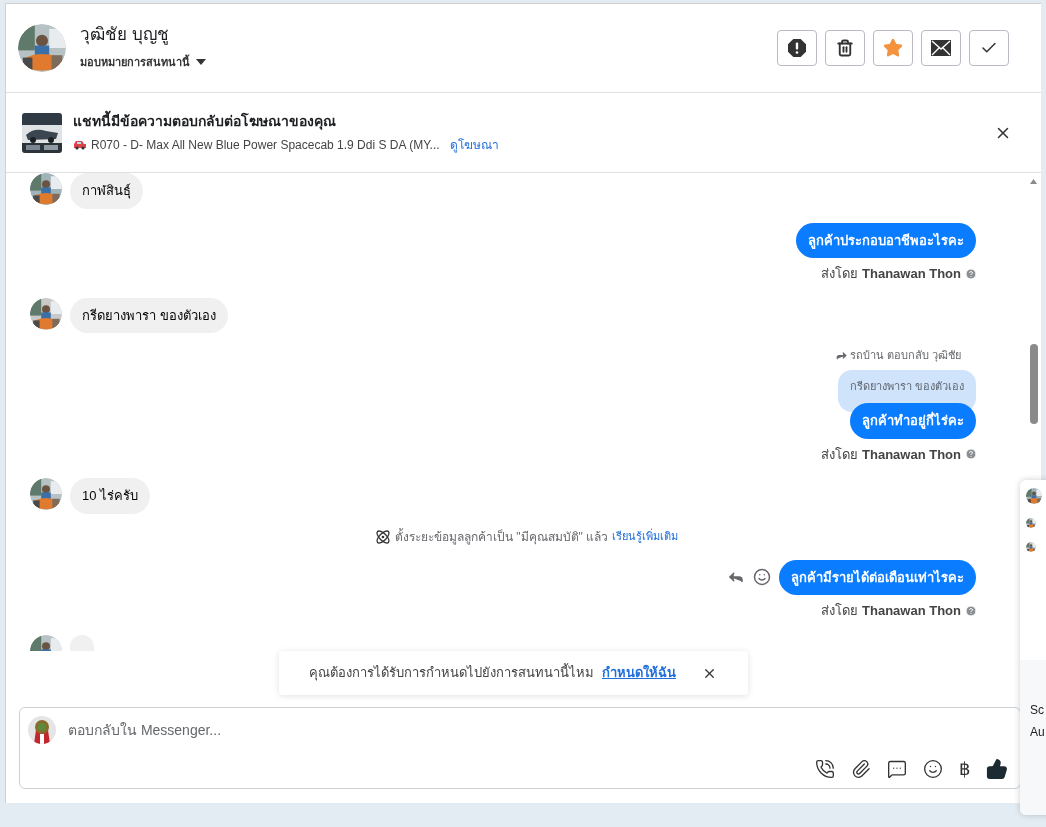 The width and height of the screenshot is (1046, 827). I want to click on contact-name: วุฒิชัย บุญชู, so click(125, 35).